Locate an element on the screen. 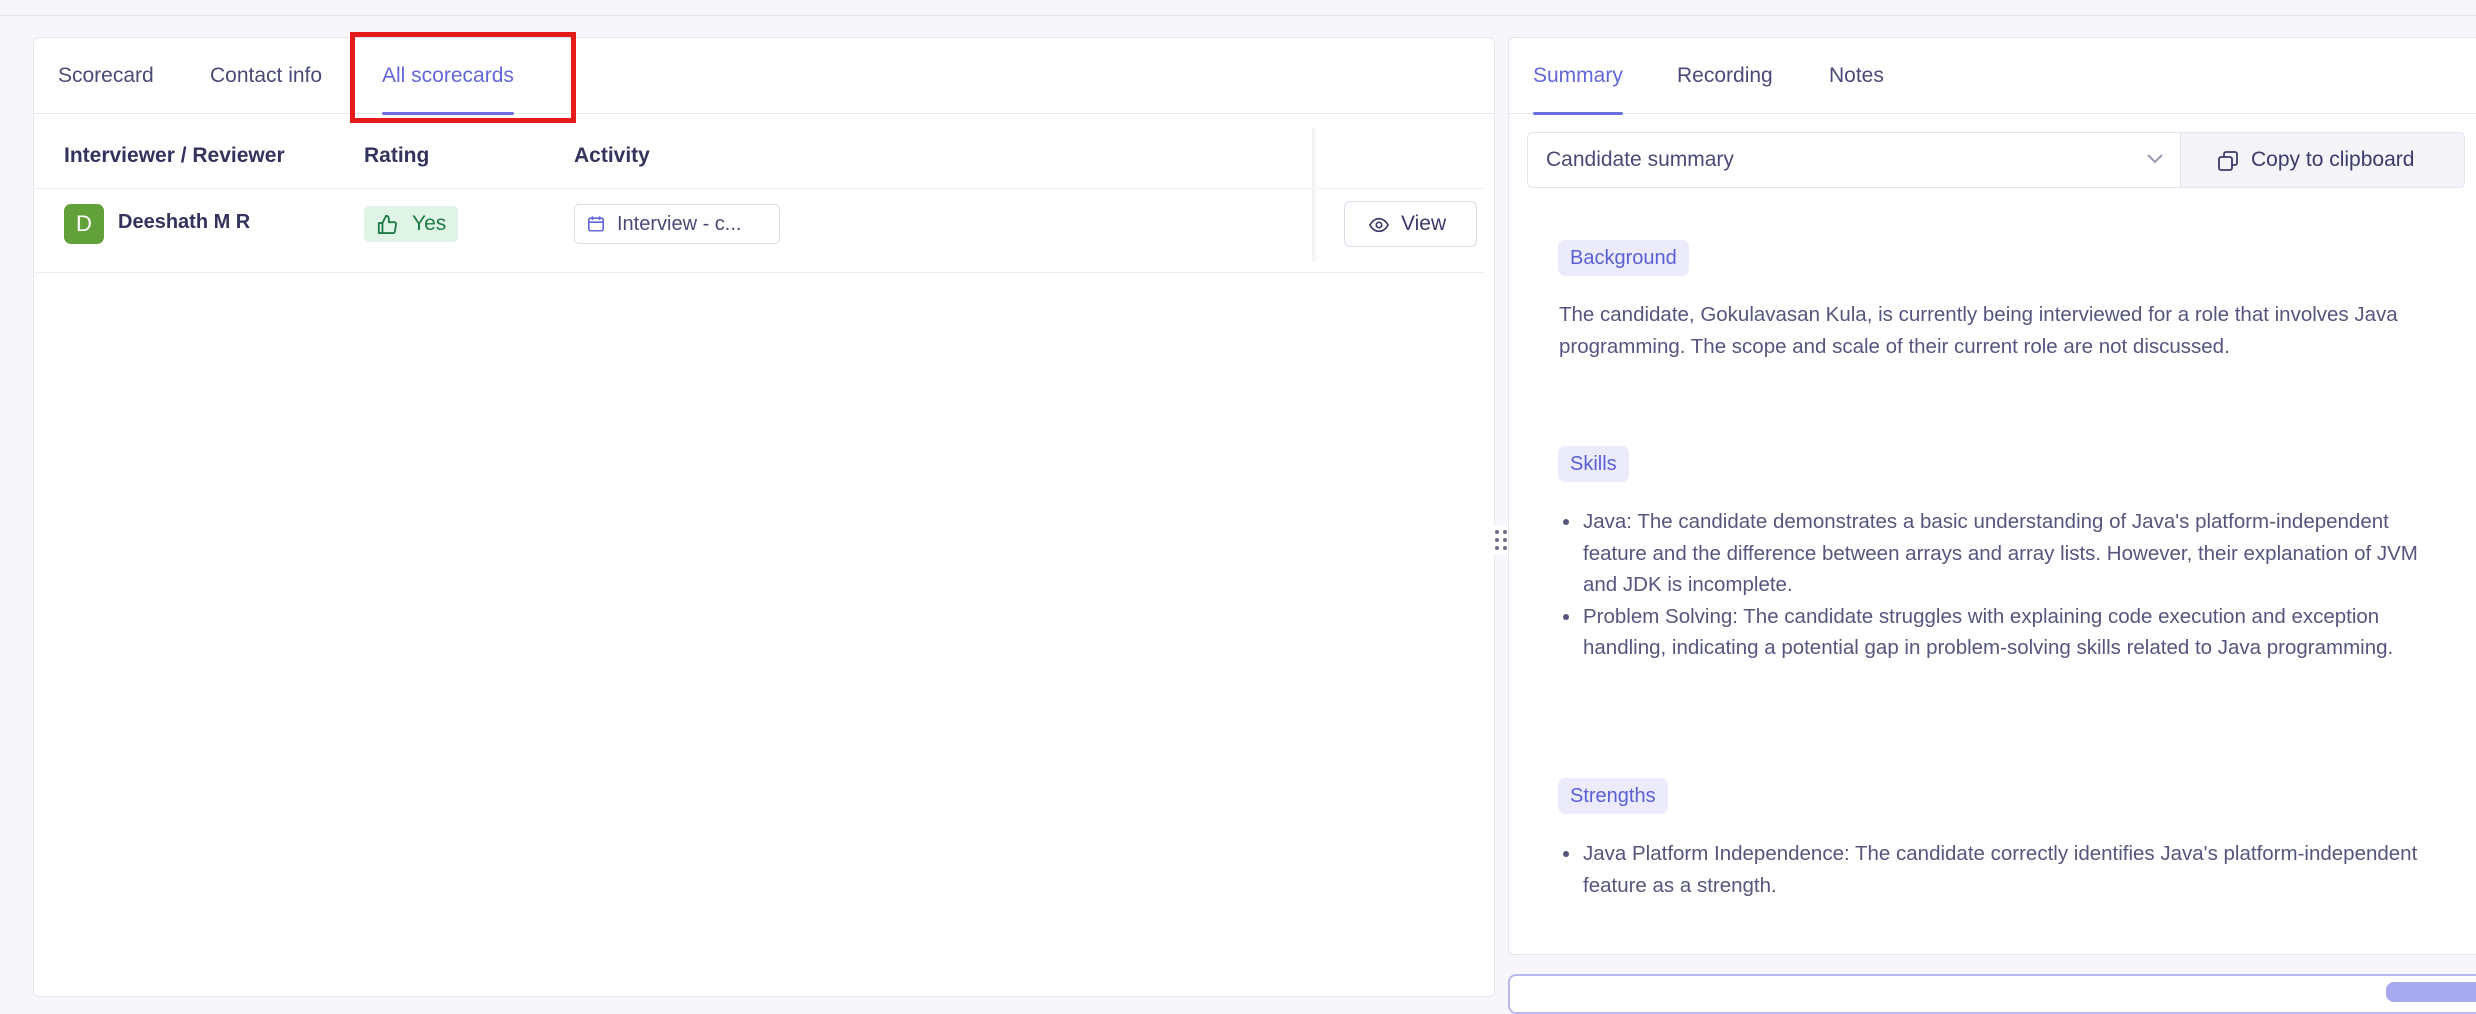 This screenshot has width=2476, height=1014. bottom-input-card is located at coordinates (1992, 994).